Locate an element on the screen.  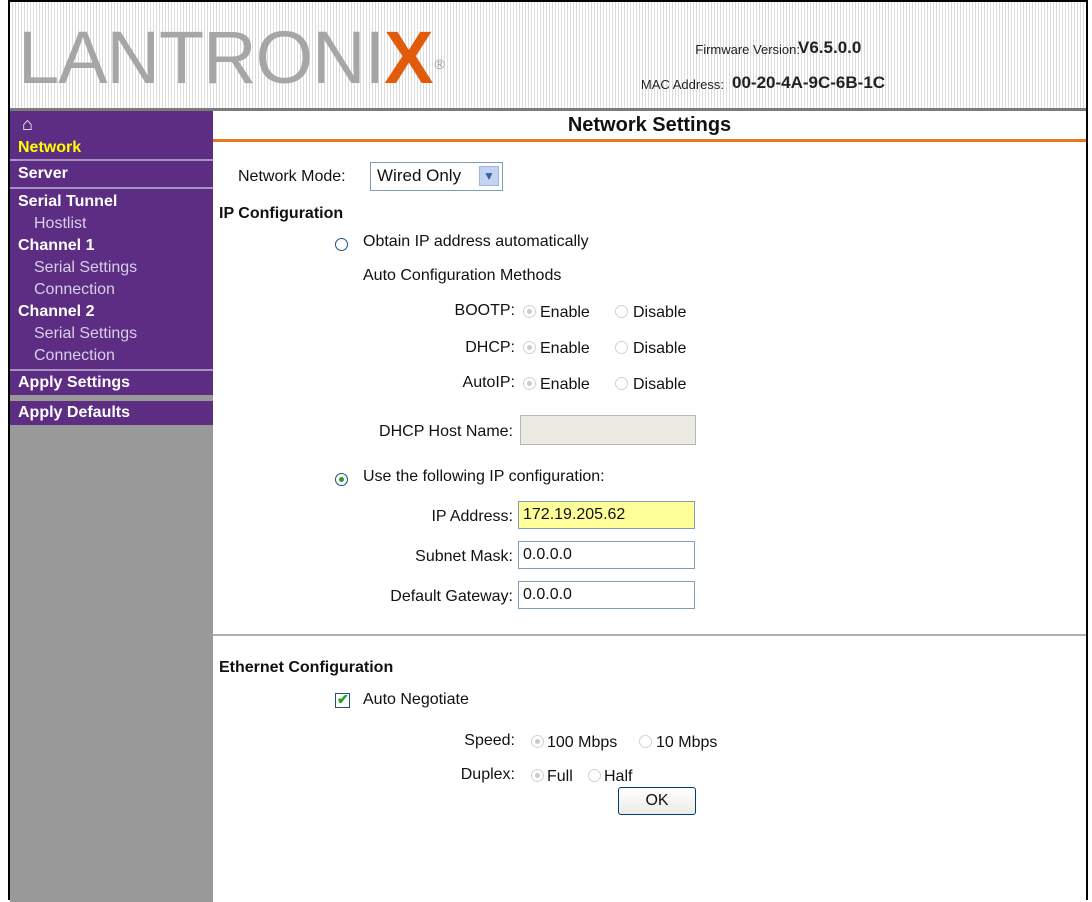
subnet-mask-label: Subnet Mask: is located at coordinates (464, 556).